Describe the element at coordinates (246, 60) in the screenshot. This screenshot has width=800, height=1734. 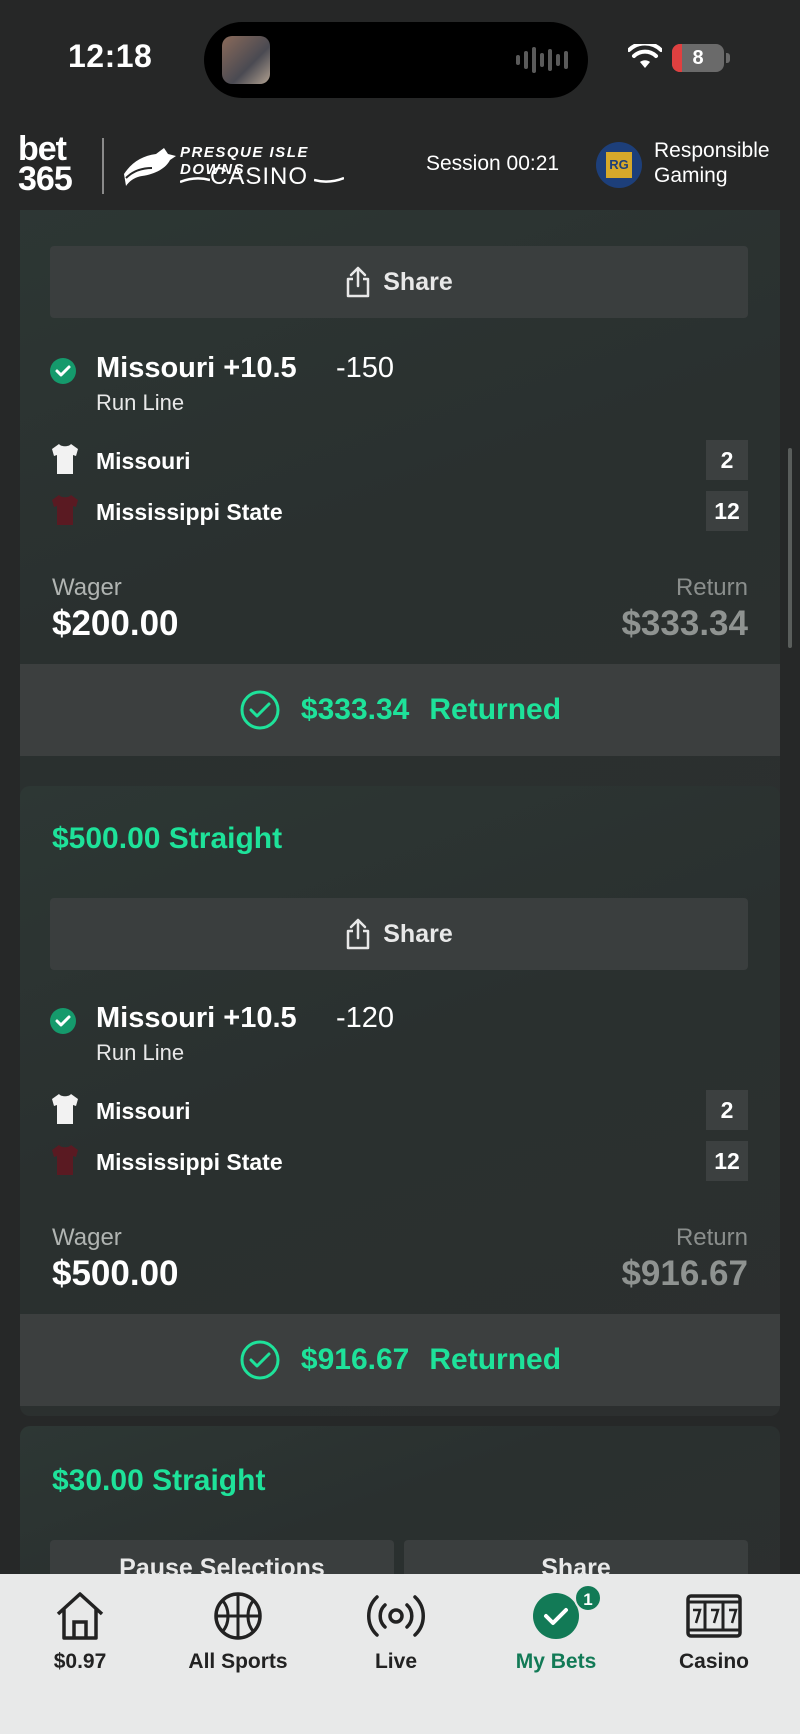
I see `media-thumbnail` at that location.